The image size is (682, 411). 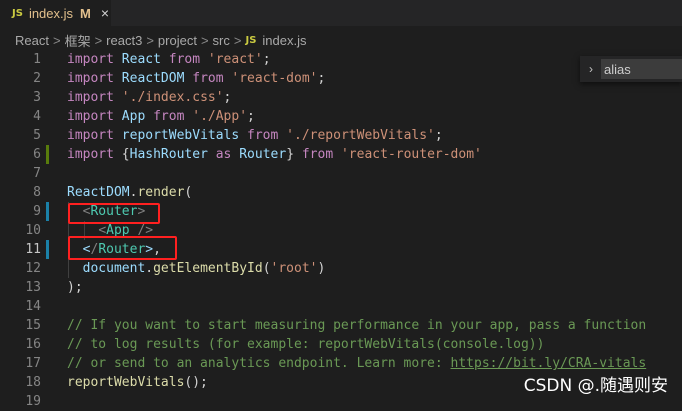 I want to click on tab-bar: JS index.js M ×, so click(x=341, y=13).